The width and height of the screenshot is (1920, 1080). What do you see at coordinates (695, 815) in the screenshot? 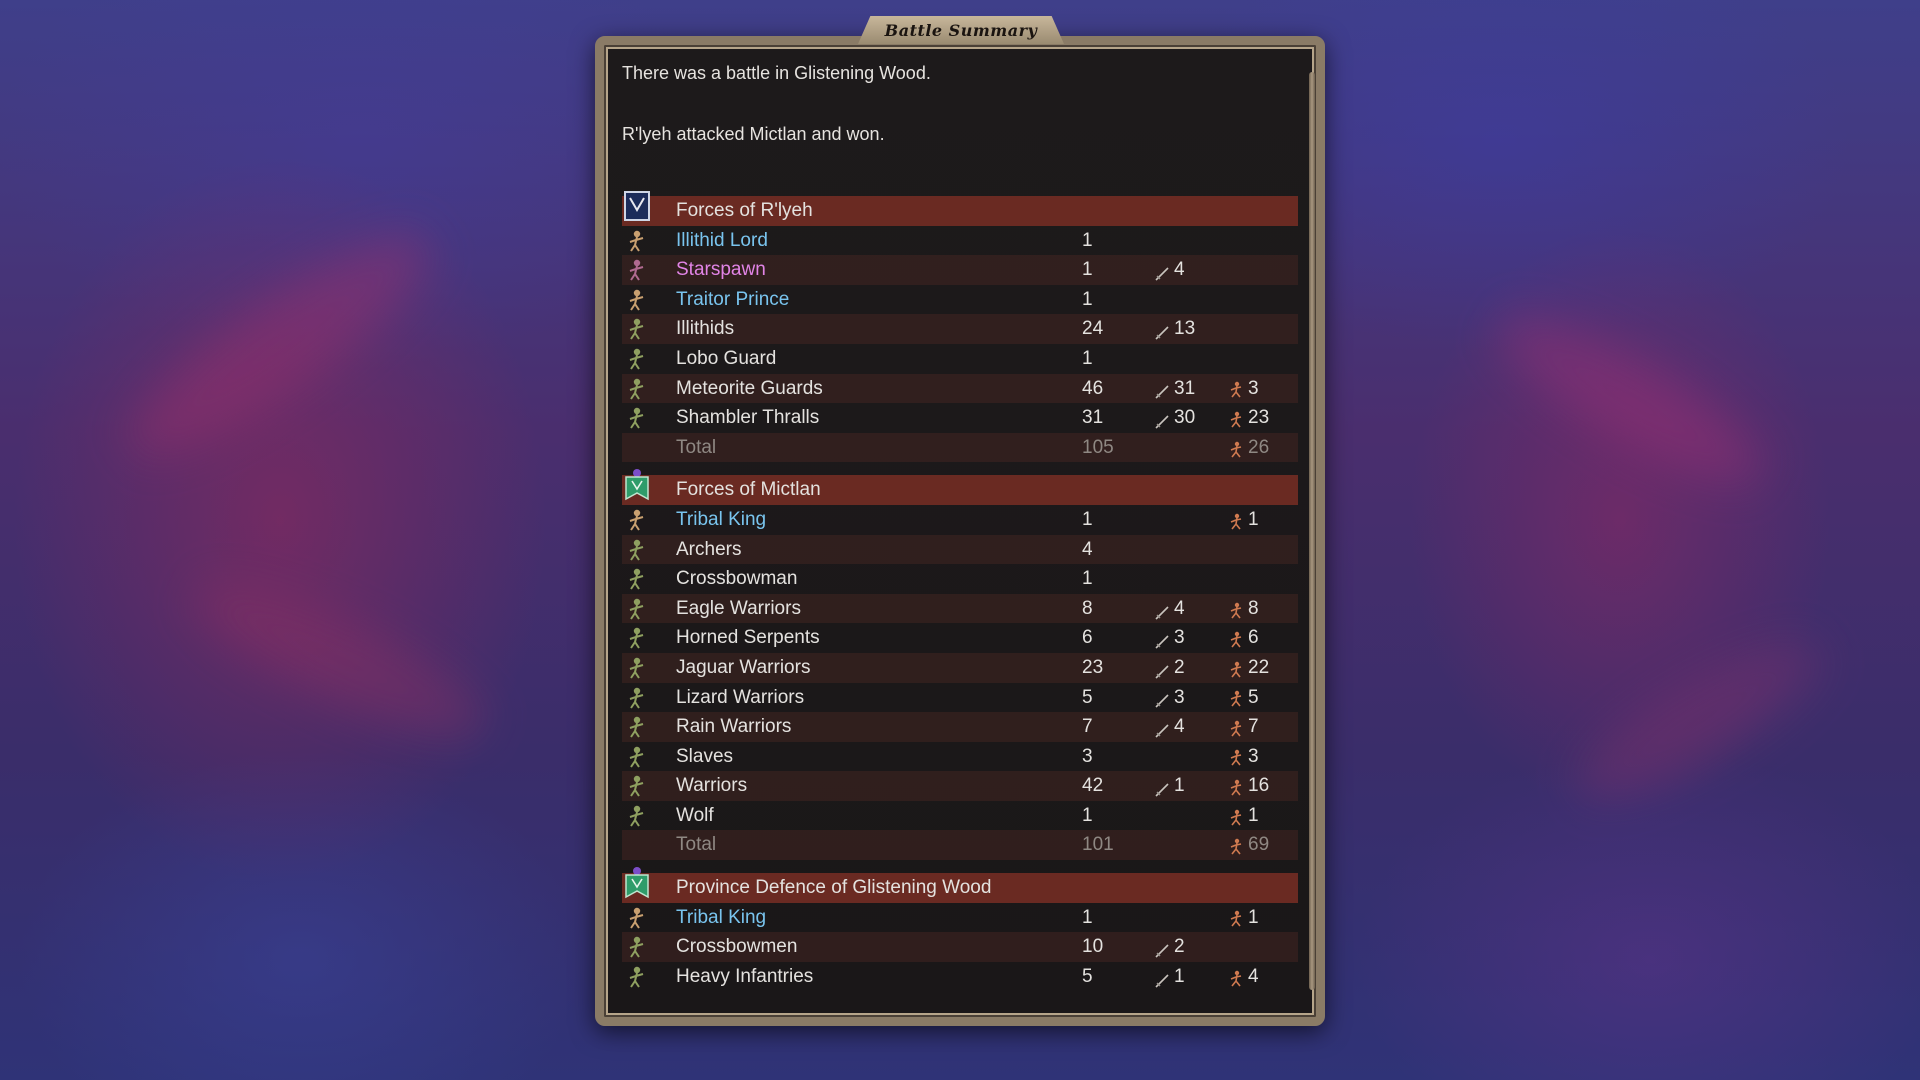
I see `unit-name: Wolf` at bounding box center [695, 815].